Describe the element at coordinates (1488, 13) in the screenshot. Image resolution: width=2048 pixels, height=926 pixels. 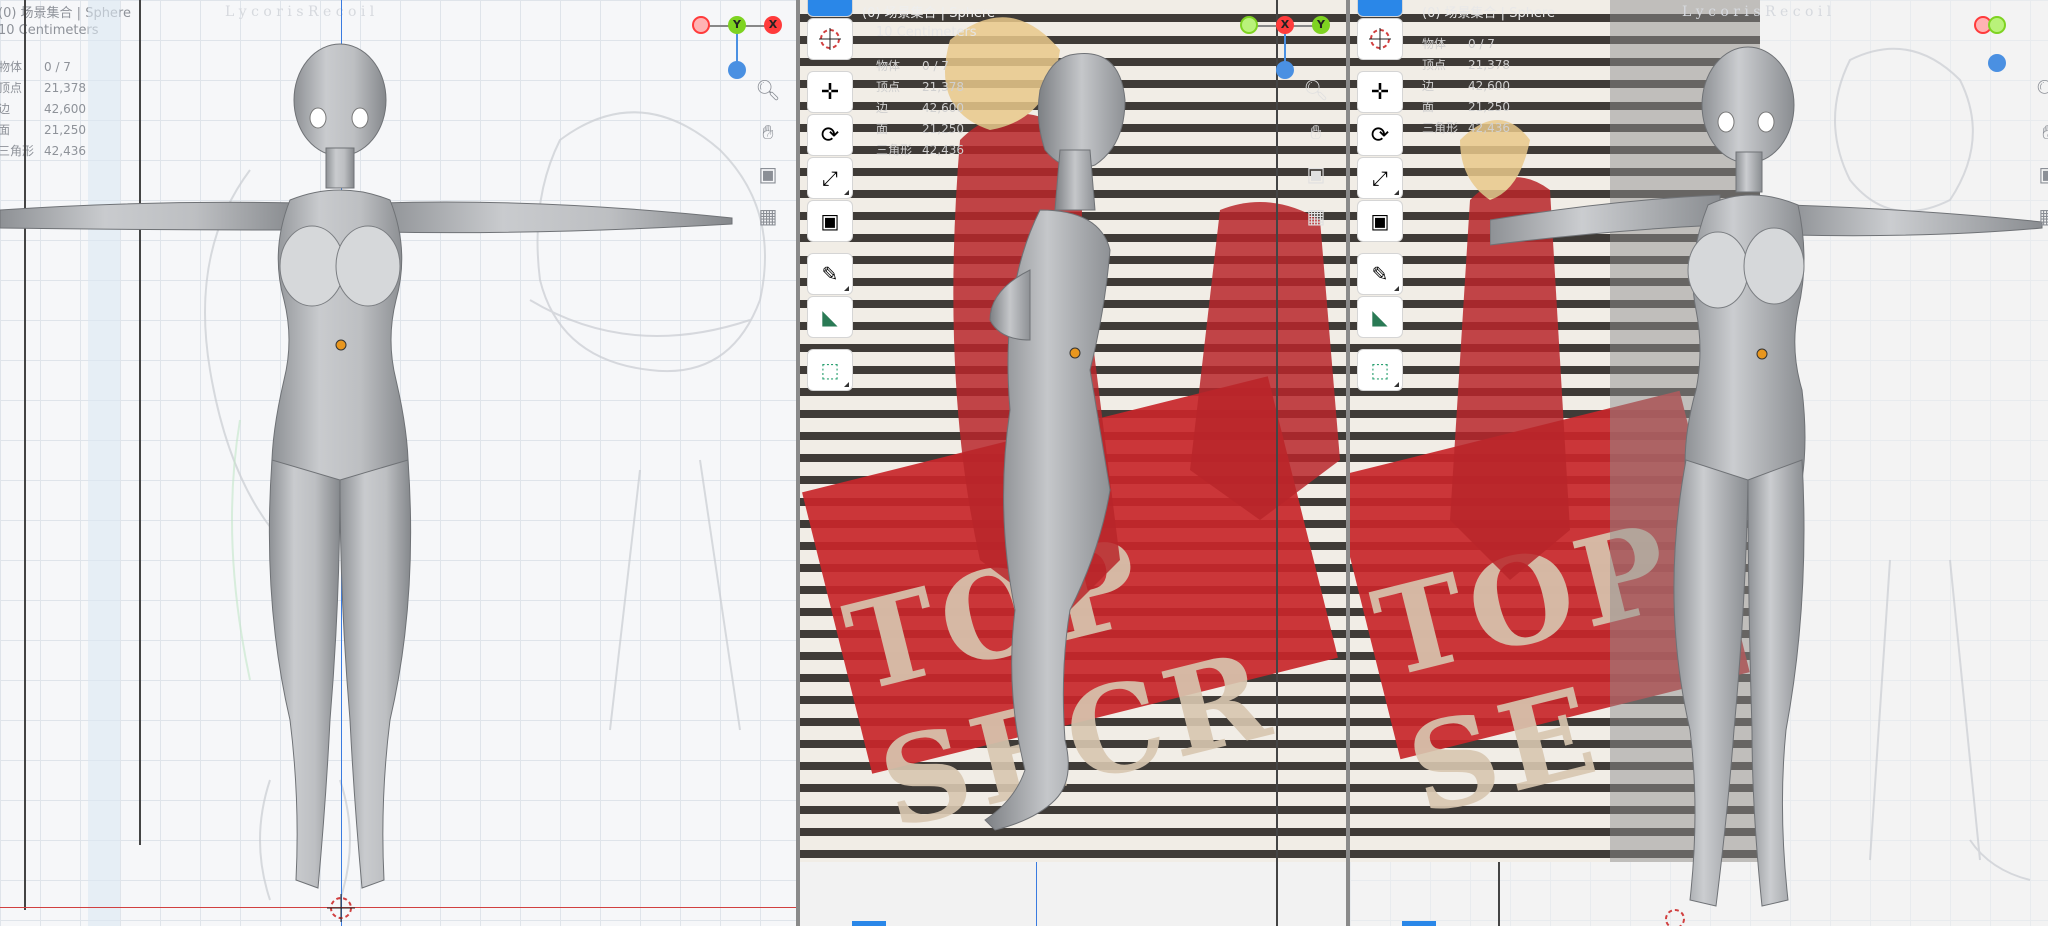
I see `persp-title: (0) 场景集合 | Sphere` at that location.